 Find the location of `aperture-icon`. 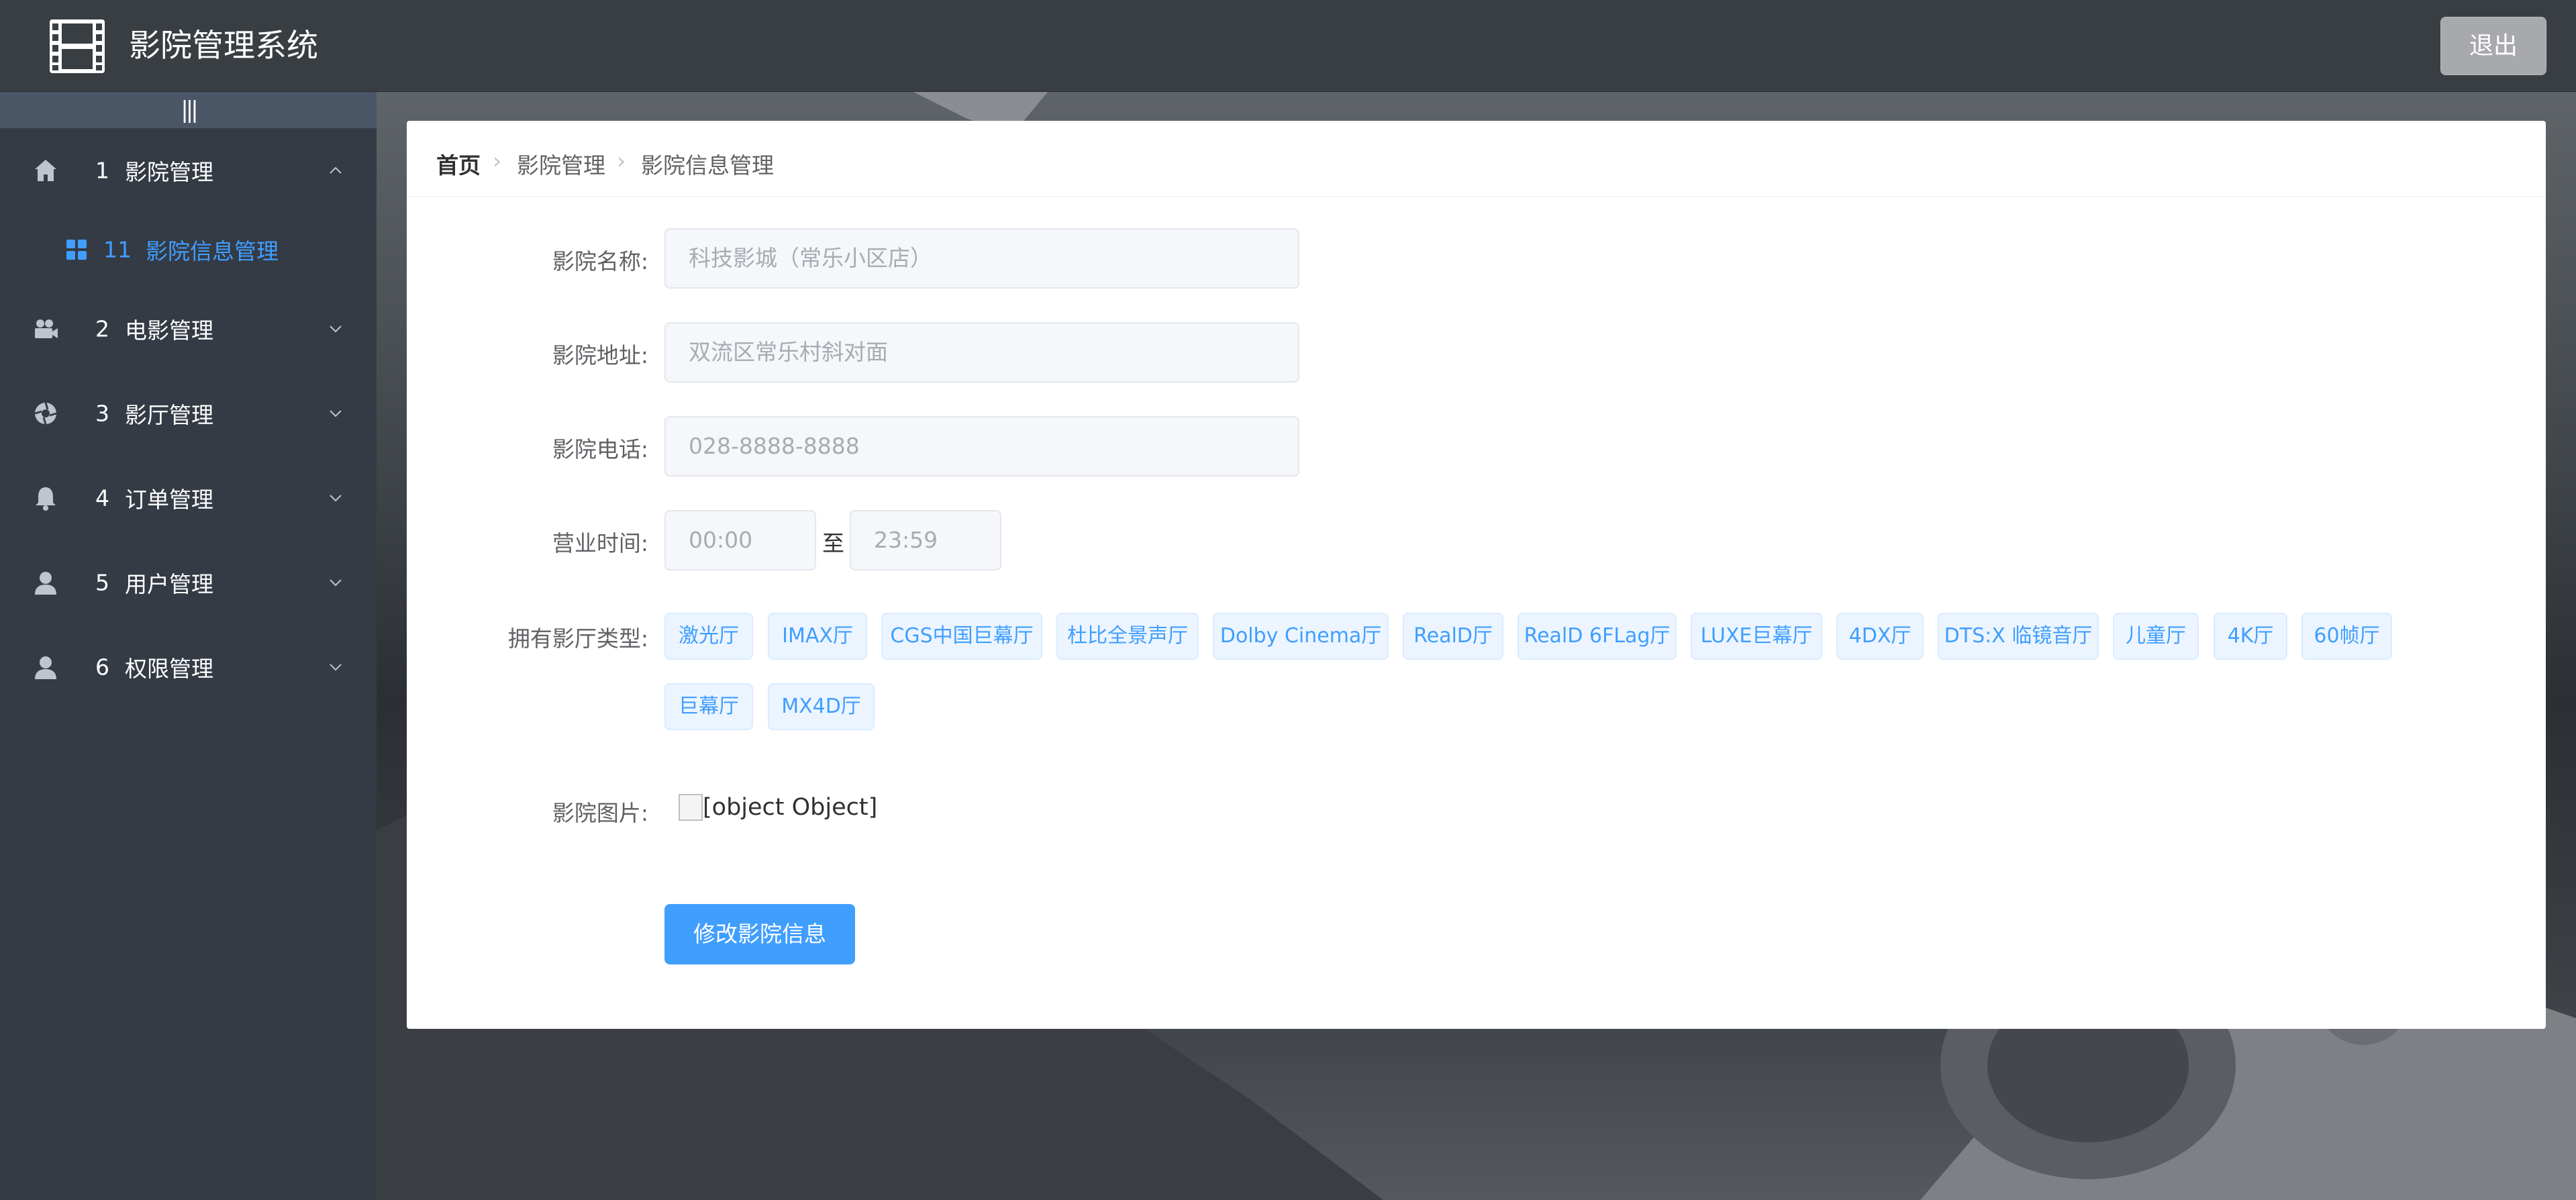

aperture-icon is located at coordinates (45, 413).